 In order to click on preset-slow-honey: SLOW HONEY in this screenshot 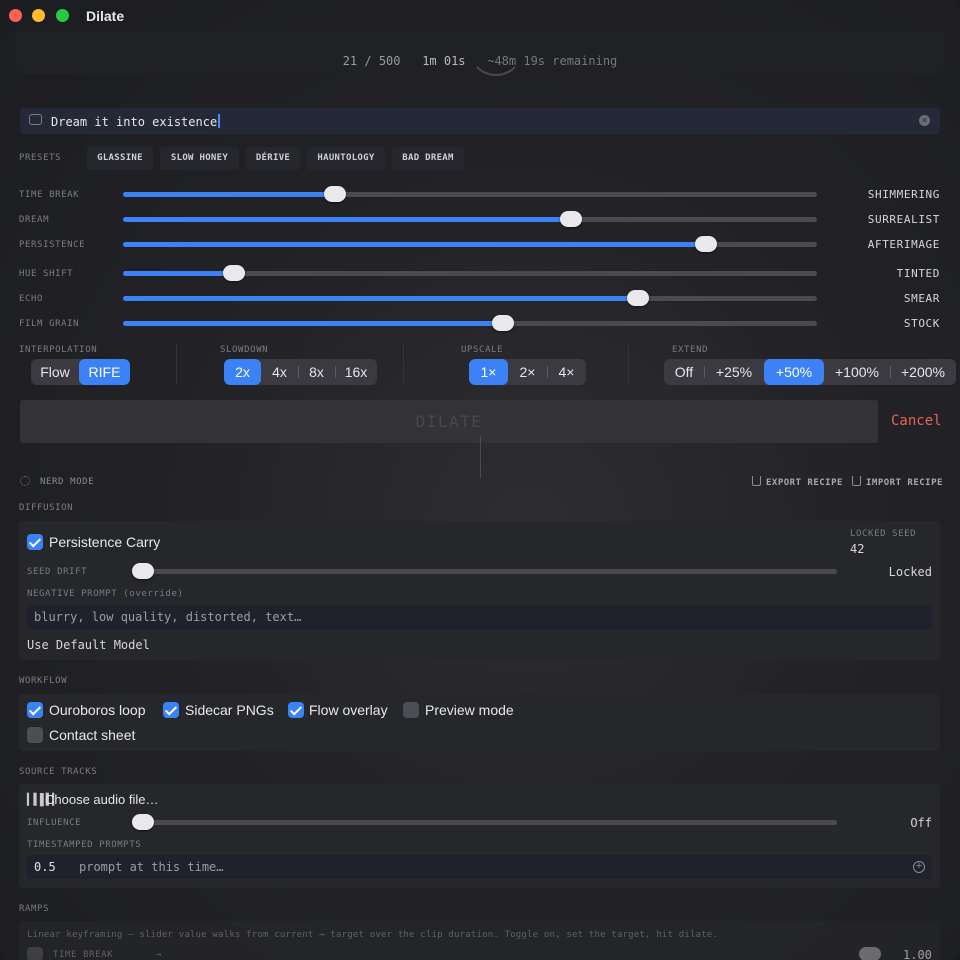, I will do `click(199, 158)`.